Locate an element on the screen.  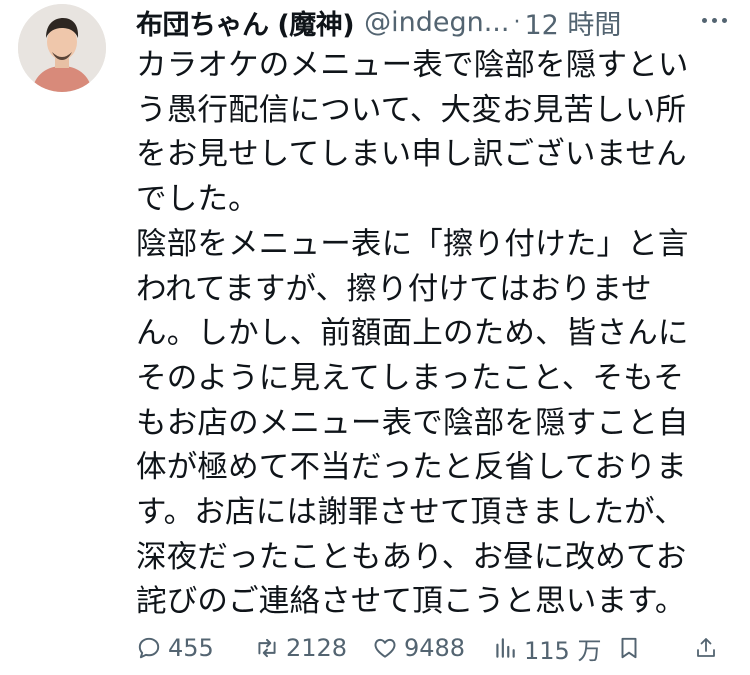
more-horizontal-icon is located at coordinates (704, 20).